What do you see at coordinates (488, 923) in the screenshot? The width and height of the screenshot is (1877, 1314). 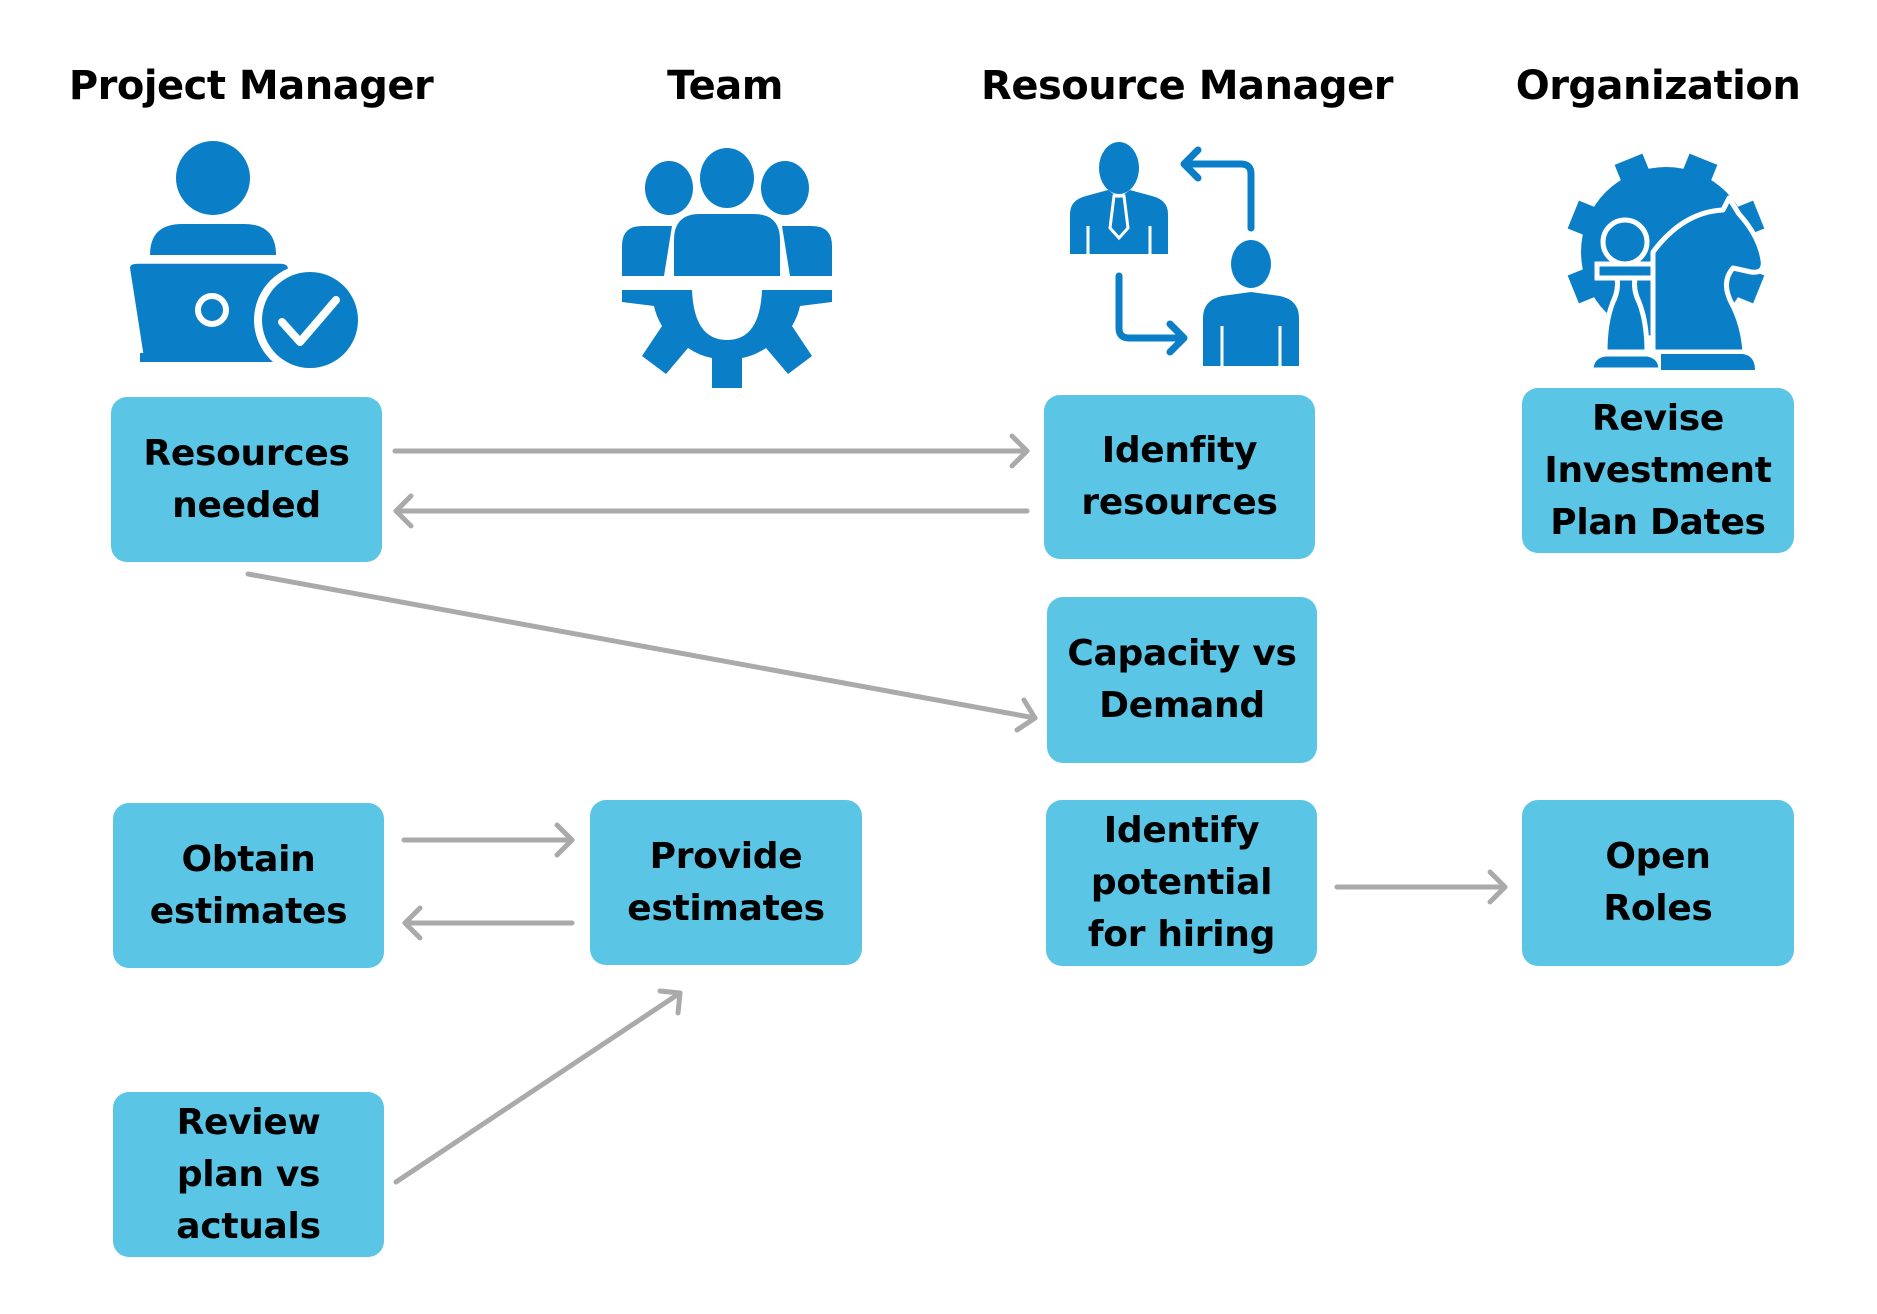 I see `edge-provide-to-obtain` at bounding box center [488, 923].